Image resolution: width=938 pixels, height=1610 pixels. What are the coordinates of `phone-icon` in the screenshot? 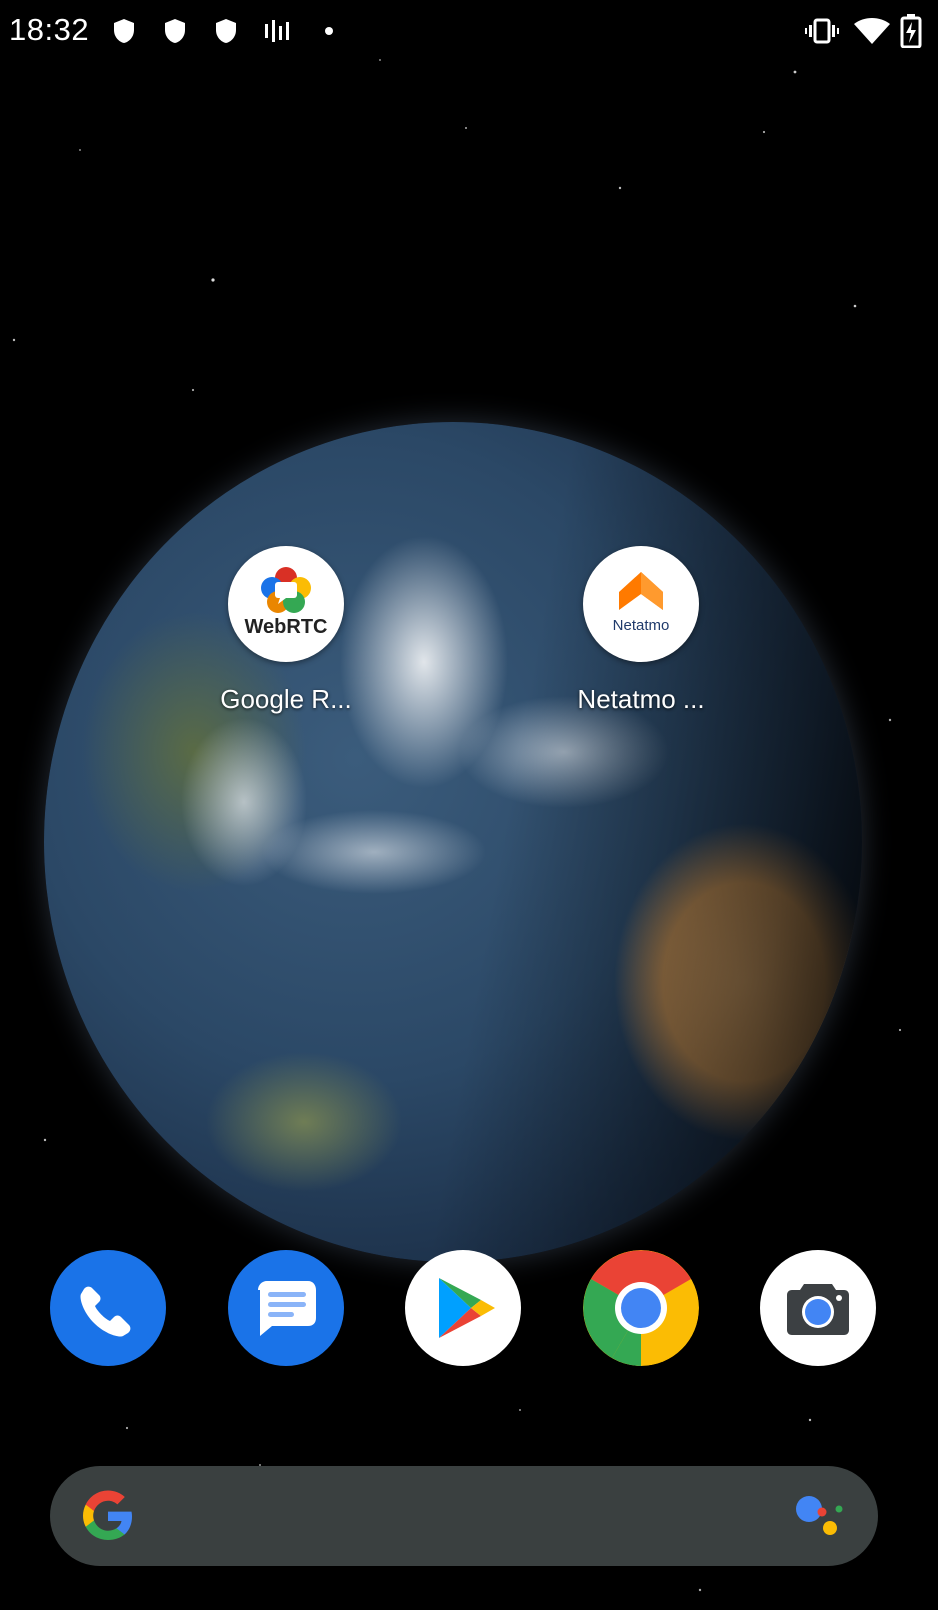 It's located at (105, 1311).